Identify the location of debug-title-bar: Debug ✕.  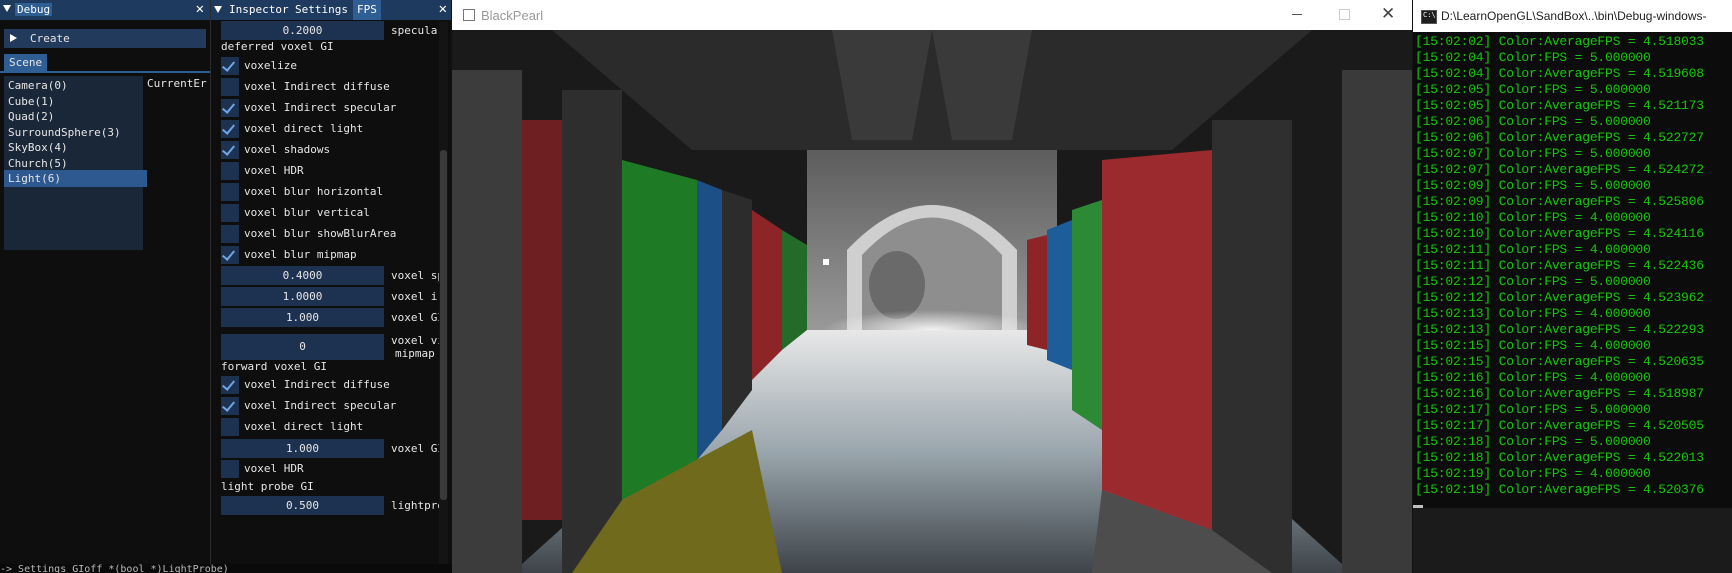
(105, 10).